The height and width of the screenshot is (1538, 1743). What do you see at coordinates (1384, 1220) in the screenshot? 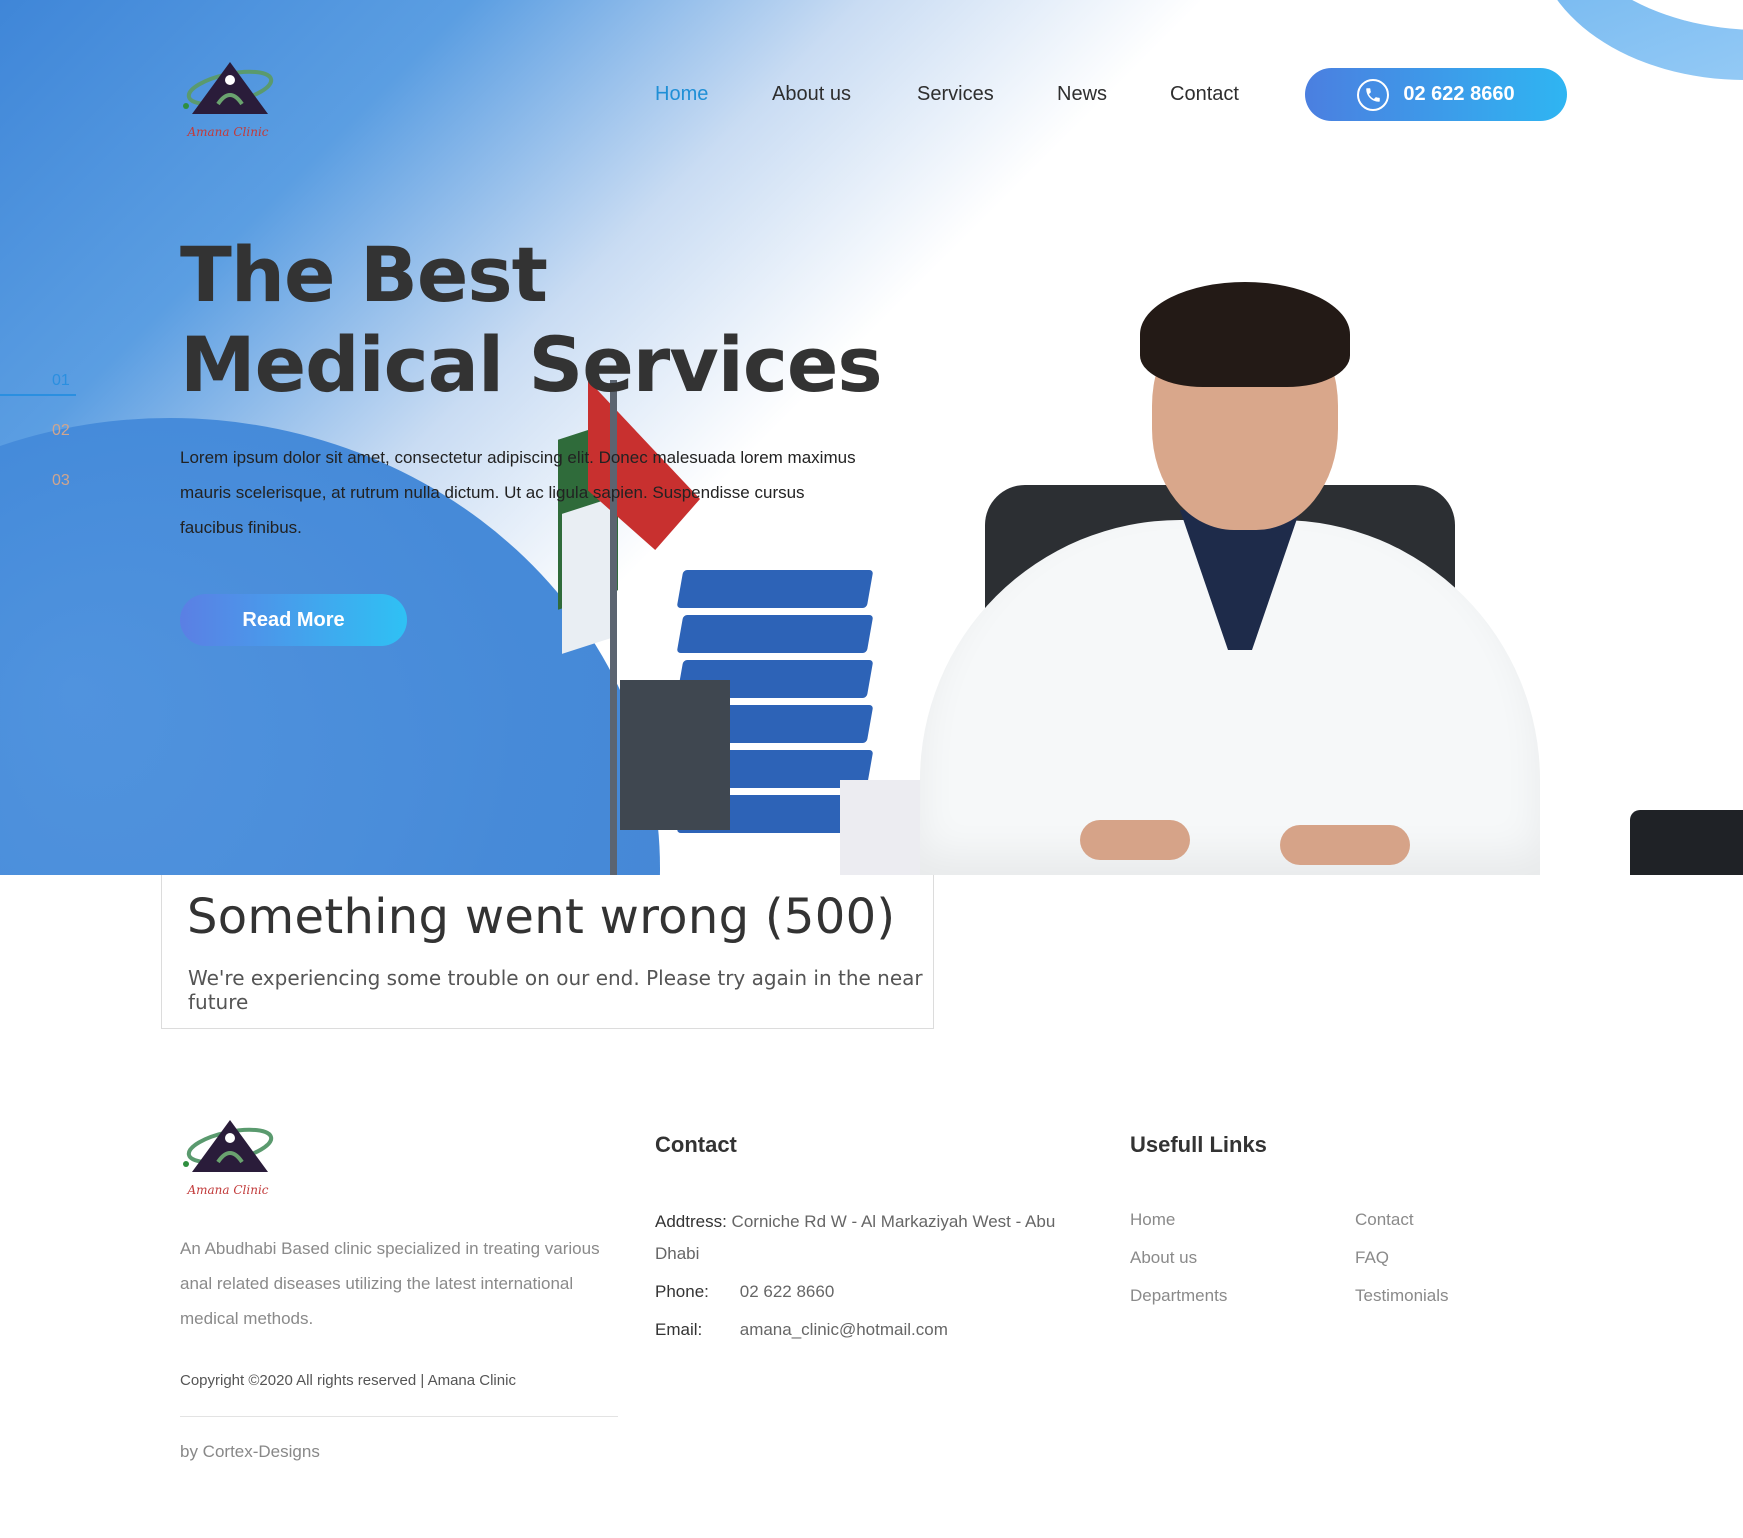
I see `footer-link-contact: Contact` at bounding box center [1384, 1220].